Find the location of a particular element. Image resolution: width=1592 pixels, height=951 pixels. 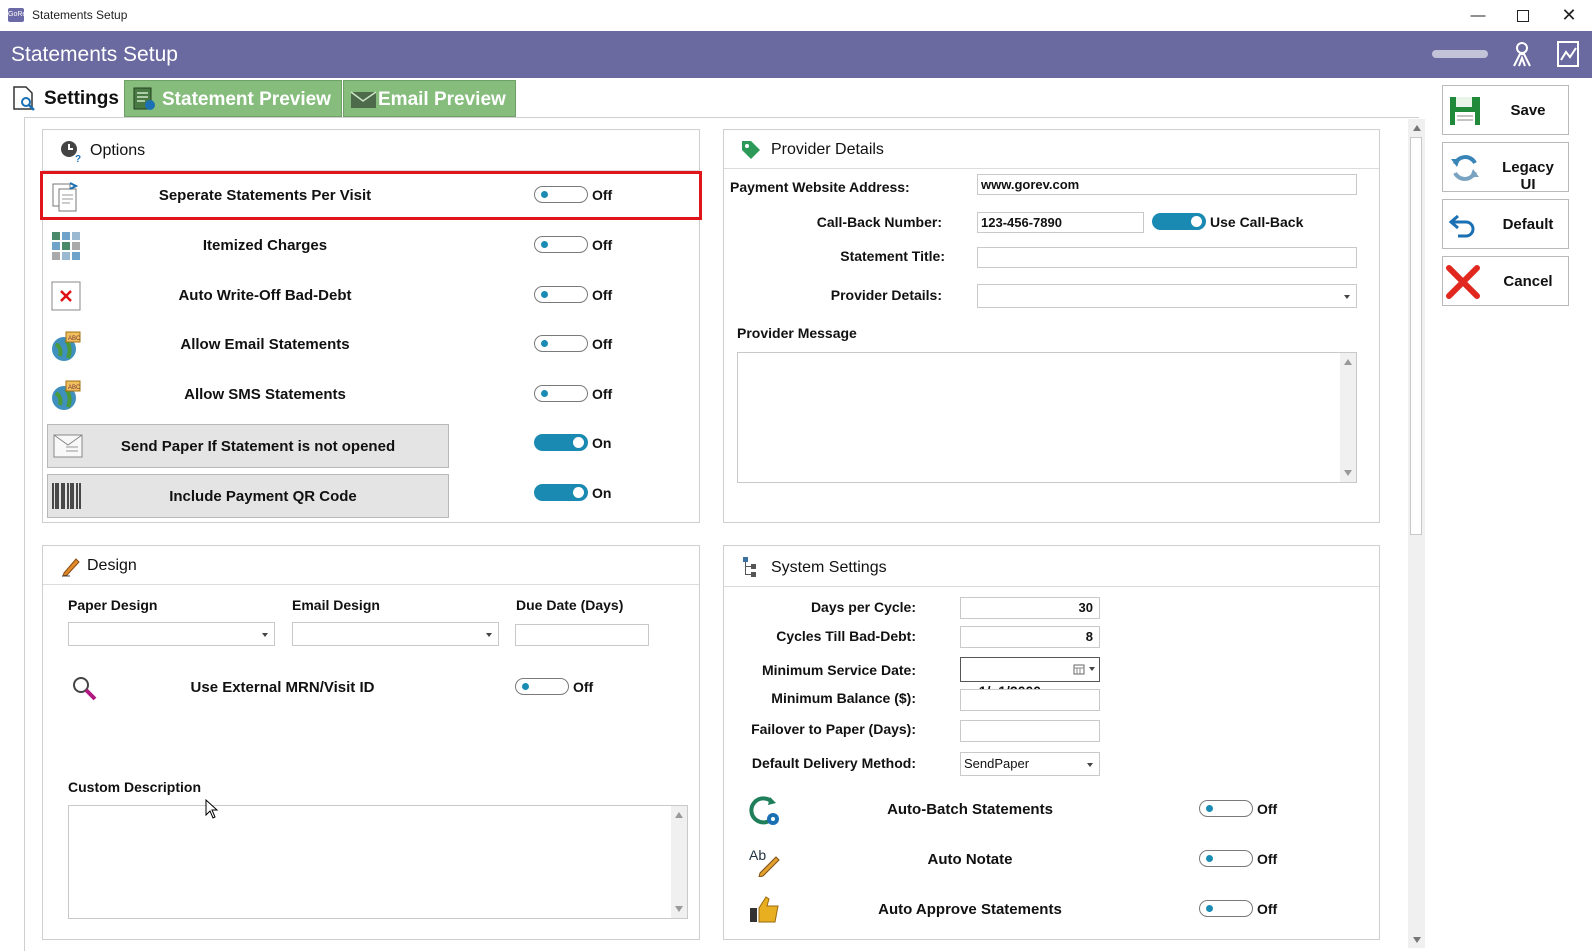

tab-email-preview-label: Email Preview is located at coordinates (442, 99).